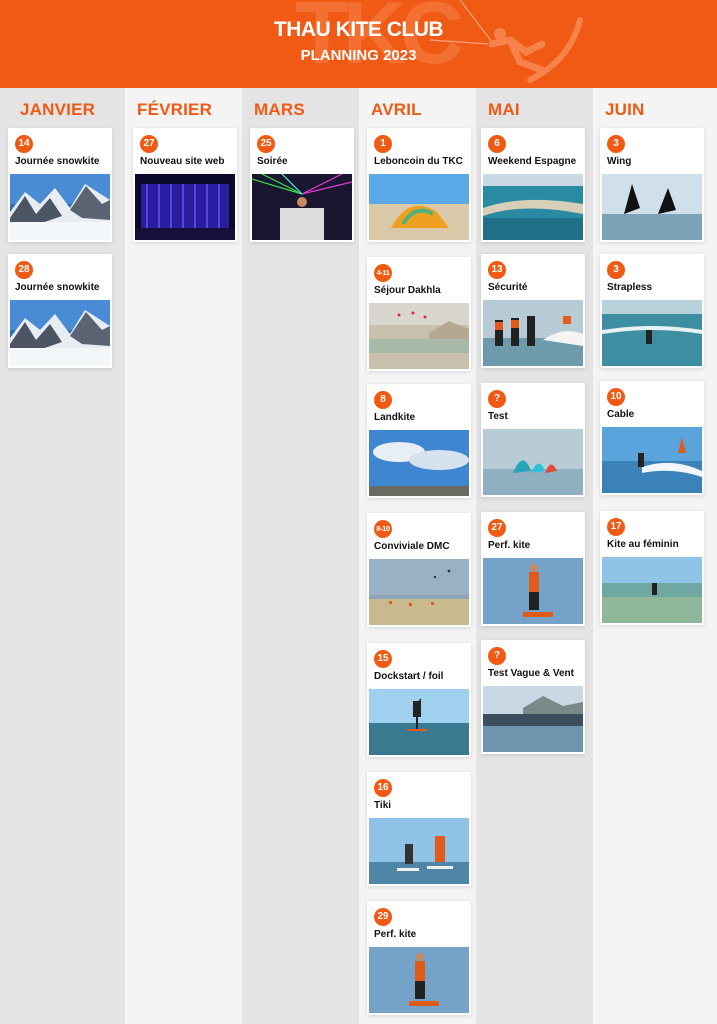 The height and width of the screenshot is (1024, 717). Describe the element at coordinates (616, 527) in the screenshot. I see `date-badge: 17` at that location.